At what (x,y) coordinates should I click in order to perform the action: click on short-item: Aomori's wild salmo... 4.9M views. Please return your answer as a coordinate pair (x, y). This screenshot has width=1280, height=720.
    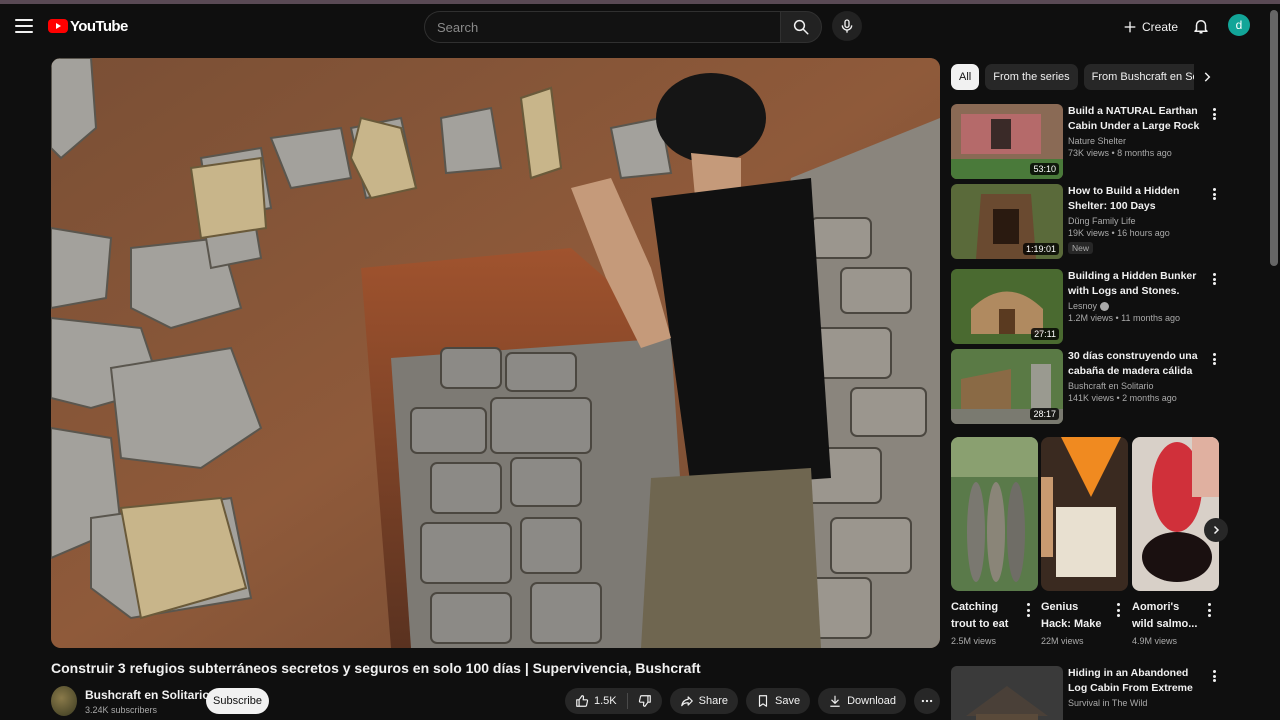
    Looking at the image, I should click on (1175, 541).